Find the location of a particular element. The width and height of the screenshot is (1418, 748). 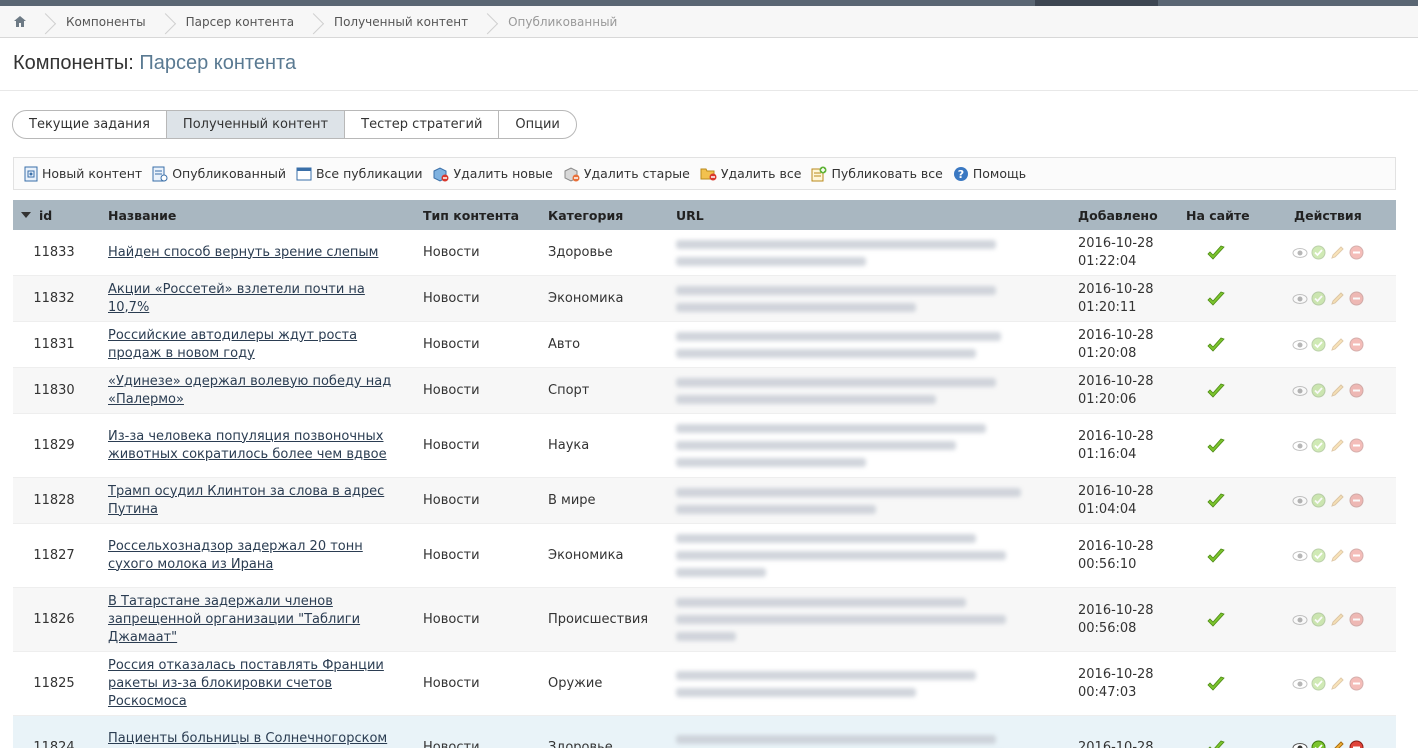

tab-current-tasks: Текущие задания is located at coordinates (90, 124).